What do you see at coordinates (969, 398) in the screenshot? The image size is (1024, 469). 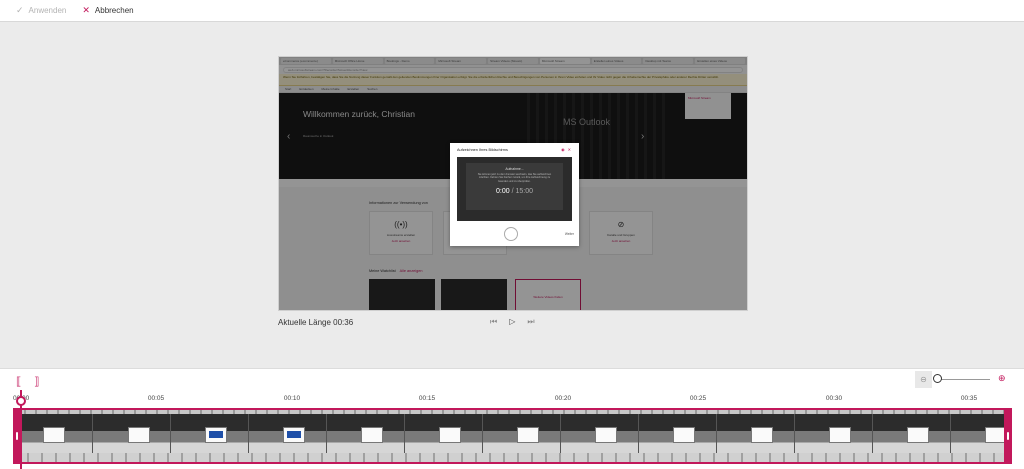 I see `ruler-label: 00:35` at bounding box center [969, 398].